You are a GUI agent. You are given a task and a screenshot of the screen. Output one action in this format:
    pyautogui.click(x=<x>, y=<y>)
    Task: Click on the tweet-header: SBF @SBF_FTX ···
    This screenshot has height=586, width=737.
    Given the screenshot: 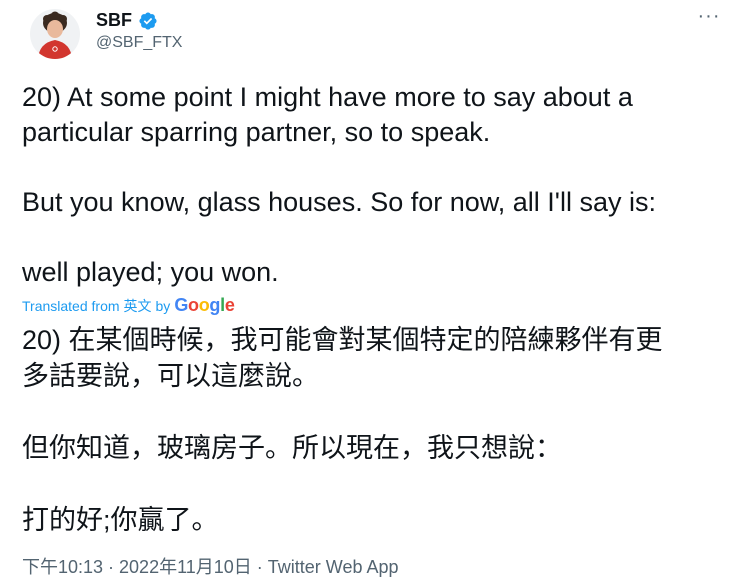 What is the action you would take?
    pyautogui.click(x=370, y=32)
    